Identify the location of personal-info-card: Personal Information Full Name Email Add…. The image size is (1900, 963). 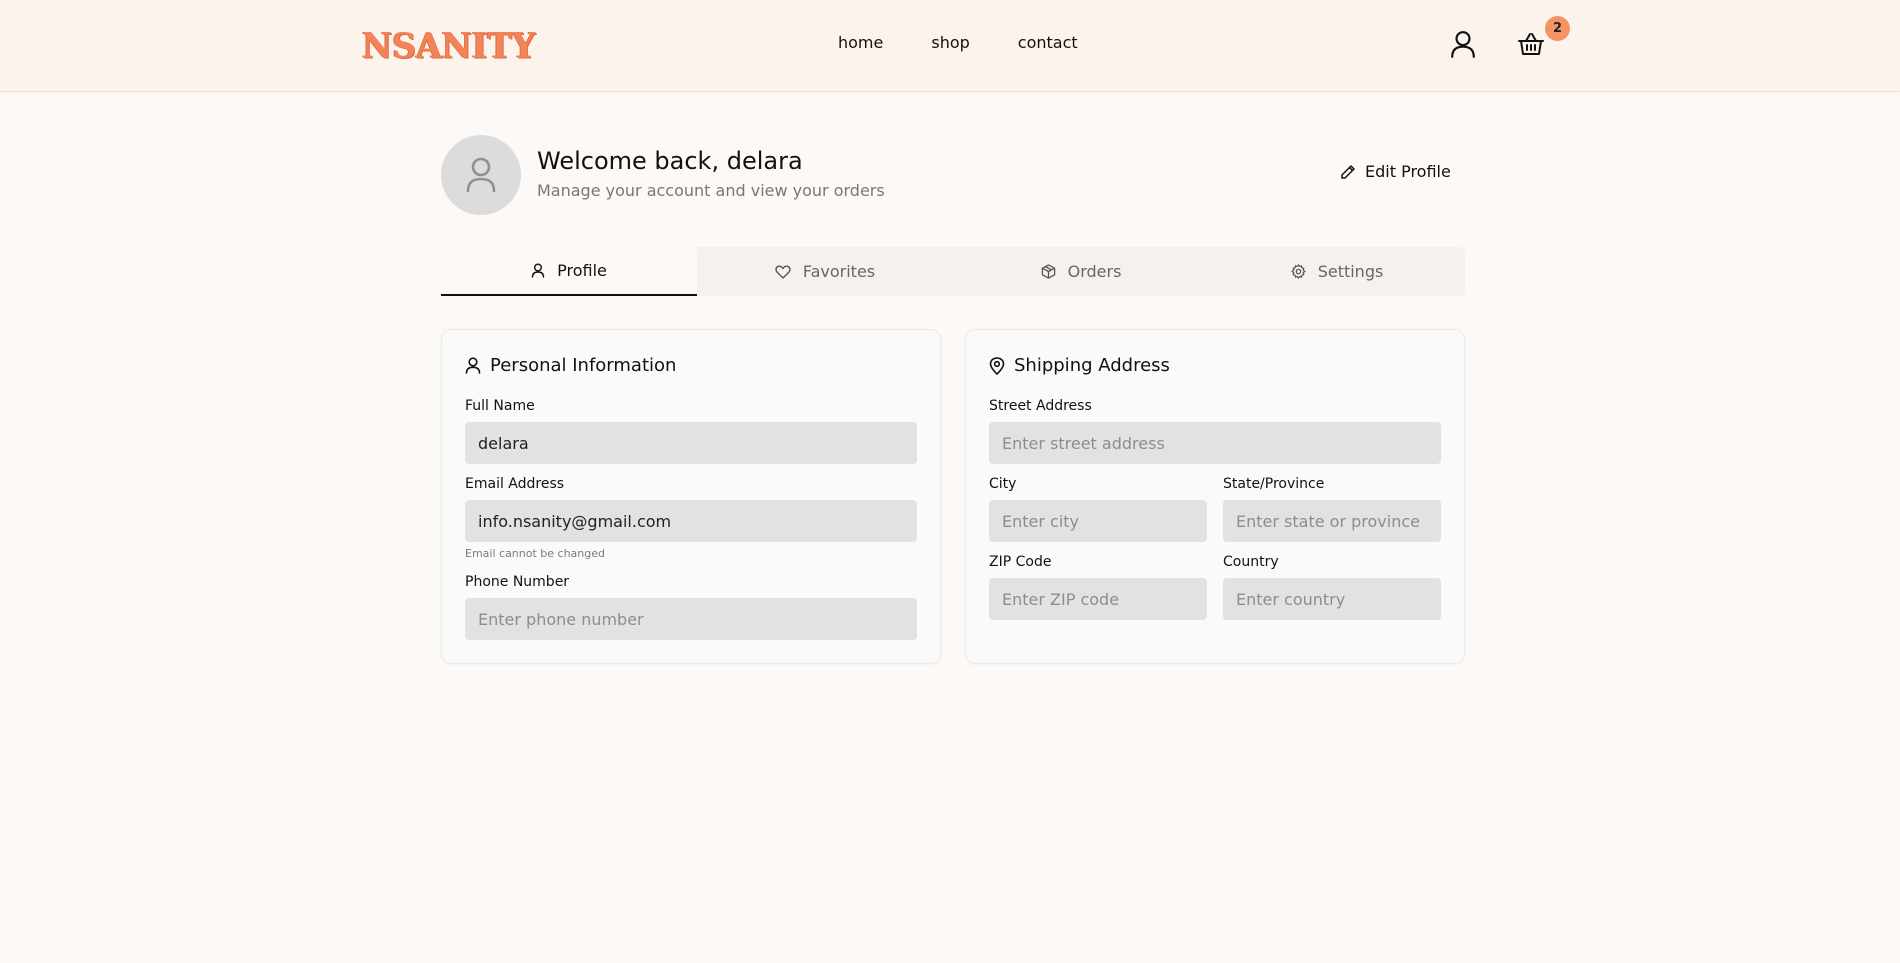
(691, 496).